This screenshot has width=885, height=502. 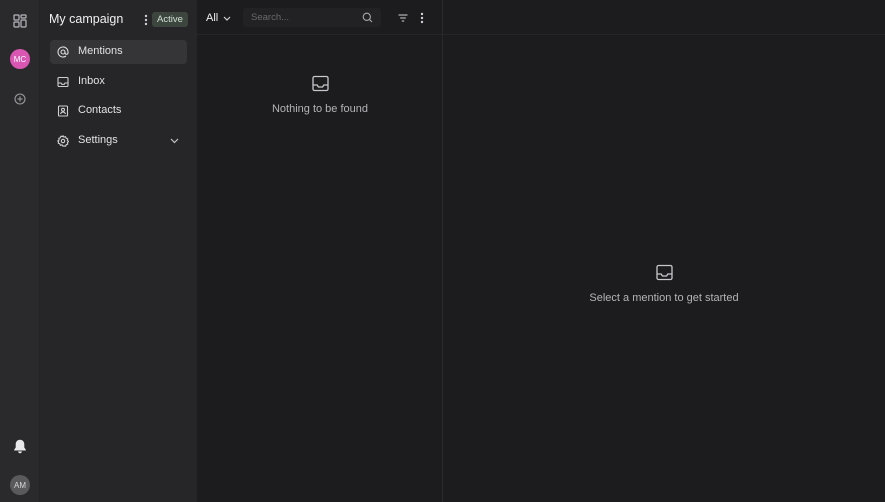 I want to click on sidebar-nav: Mentions Inbox Contacts Settings, so click(x=118, y=99).